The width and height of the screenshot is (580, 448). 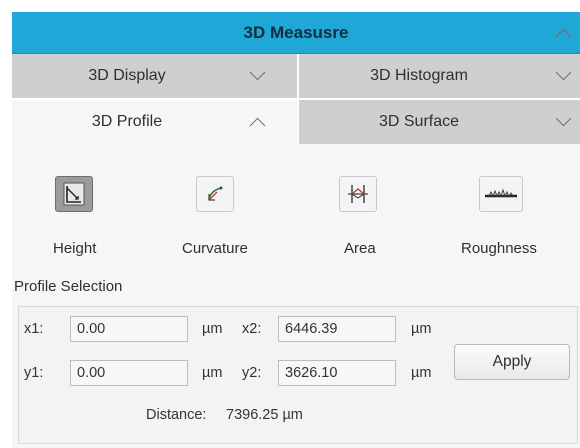 I want to click on tool-label: Area, so click(x=360, y=248).